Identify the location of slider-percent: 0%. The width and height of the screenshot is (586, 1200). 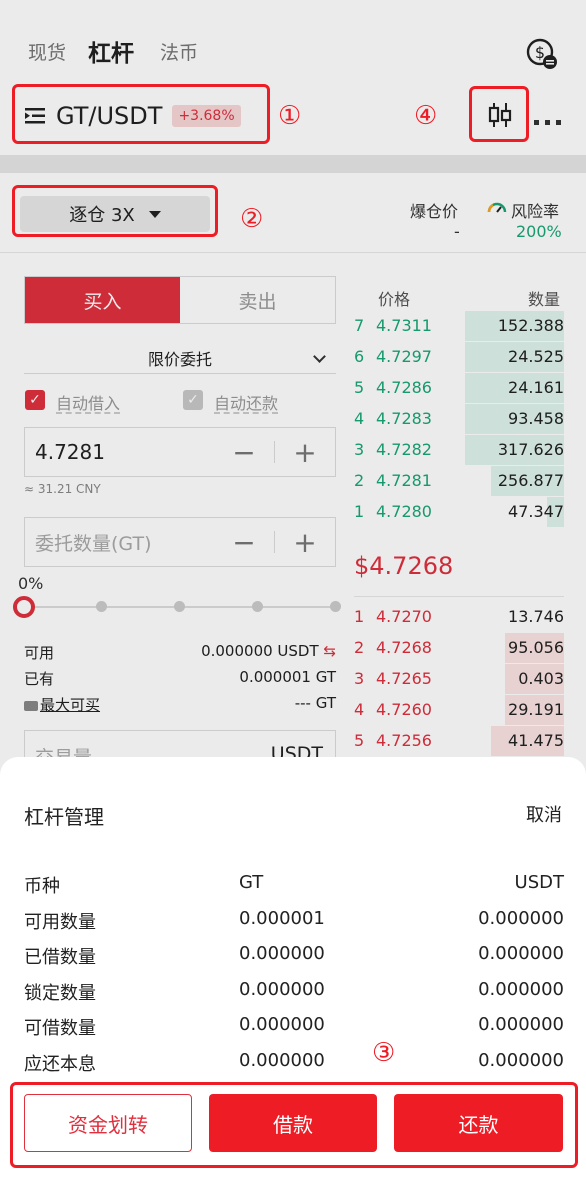
(31, 583).